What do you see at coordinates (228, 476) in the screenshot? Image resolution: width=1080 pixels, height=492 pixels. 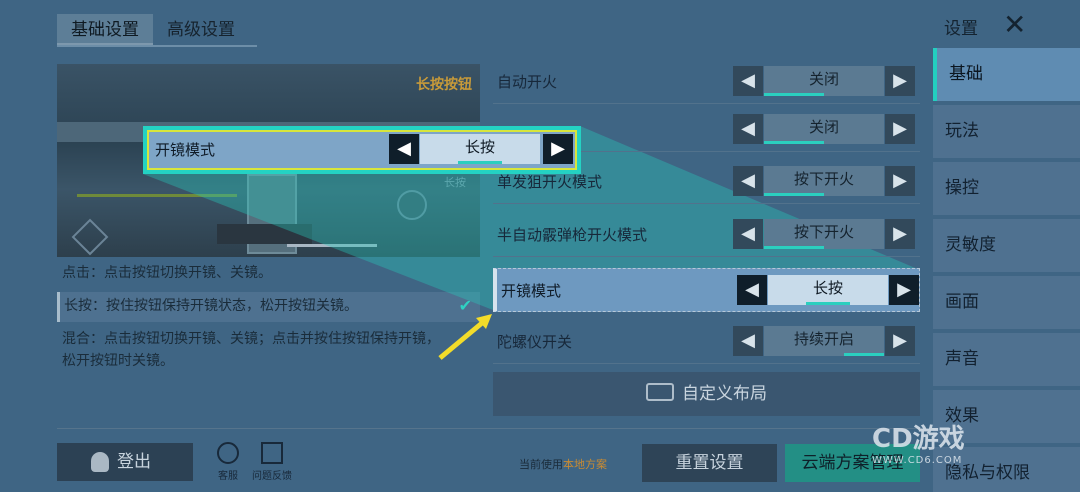 I see `customer-service-label: 客服` at bounding box center [228, 476].